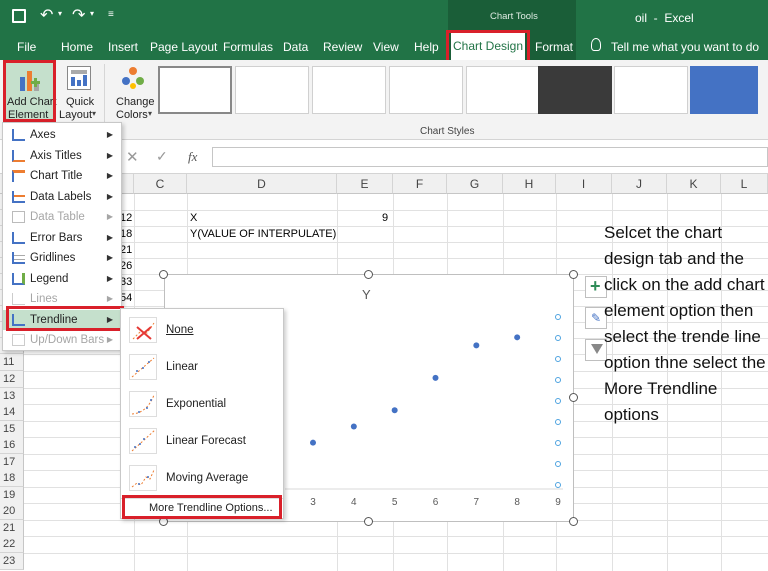 Image resolution: width=768 pixels, height=571 pixels. I want to click on quick-layout-icon, so click(79, 78).